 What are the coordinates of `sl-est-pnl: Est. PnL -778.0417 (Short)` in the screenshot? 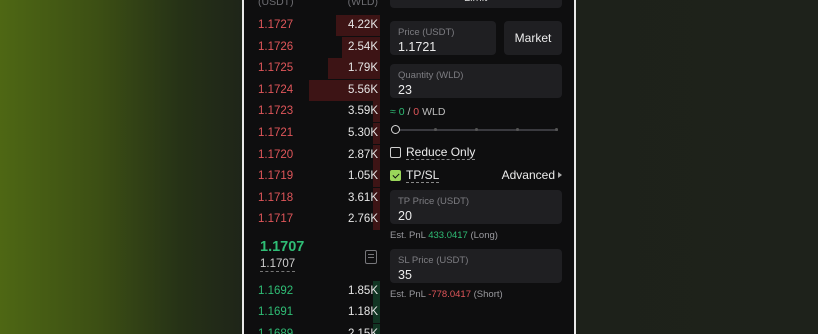 It's located at (446, 294).